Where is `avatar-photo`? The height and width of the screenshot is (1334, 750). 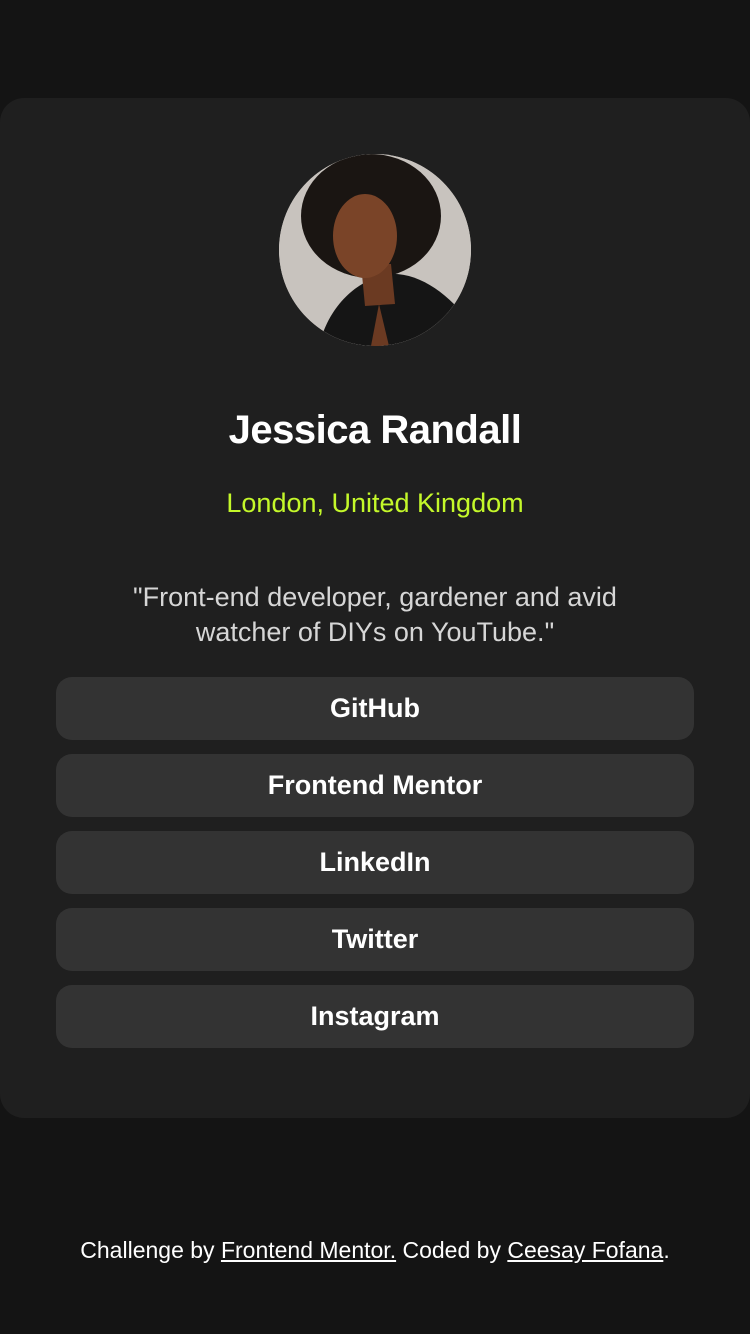
avatar-photo is located at coordinates (375, 250).